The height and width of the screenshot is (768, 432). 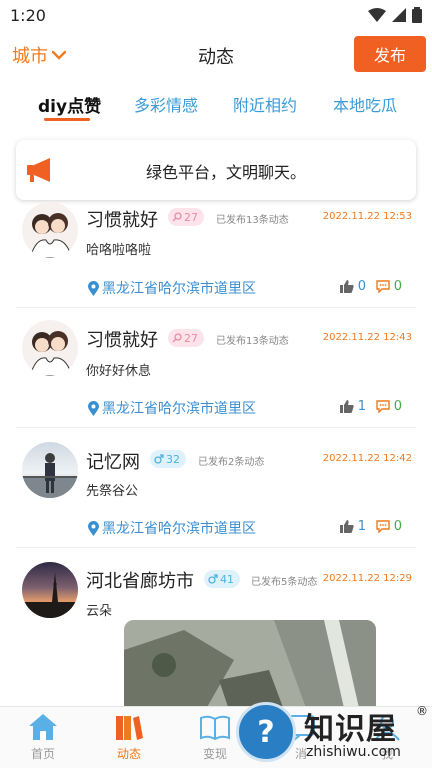 I want to click on age-value: 41, so click(x=227, y=579).